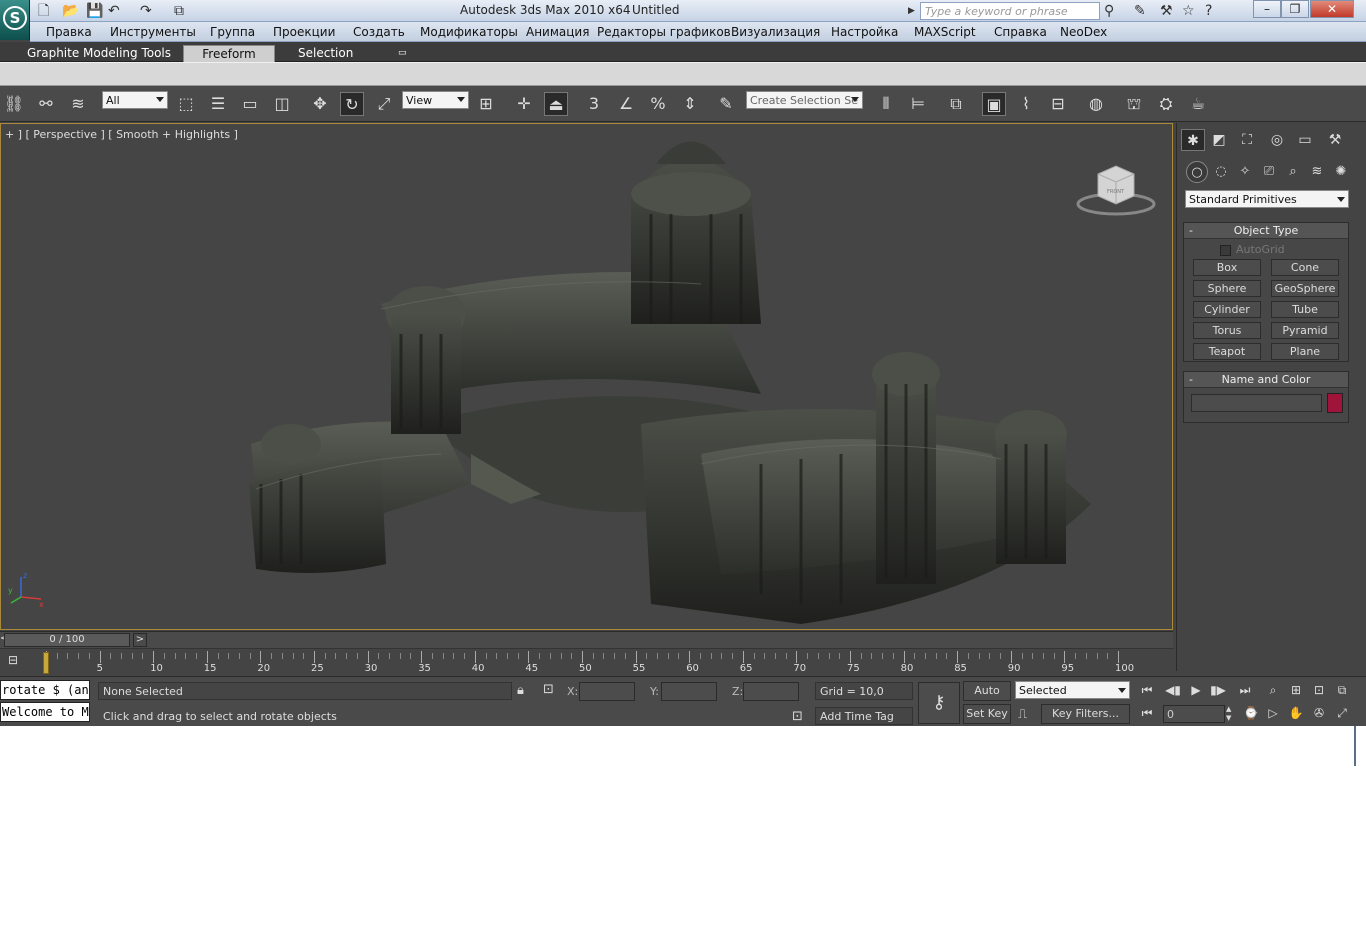  I want to click on previous-frame-icon: ◀︎▮, so click(1173, 690).